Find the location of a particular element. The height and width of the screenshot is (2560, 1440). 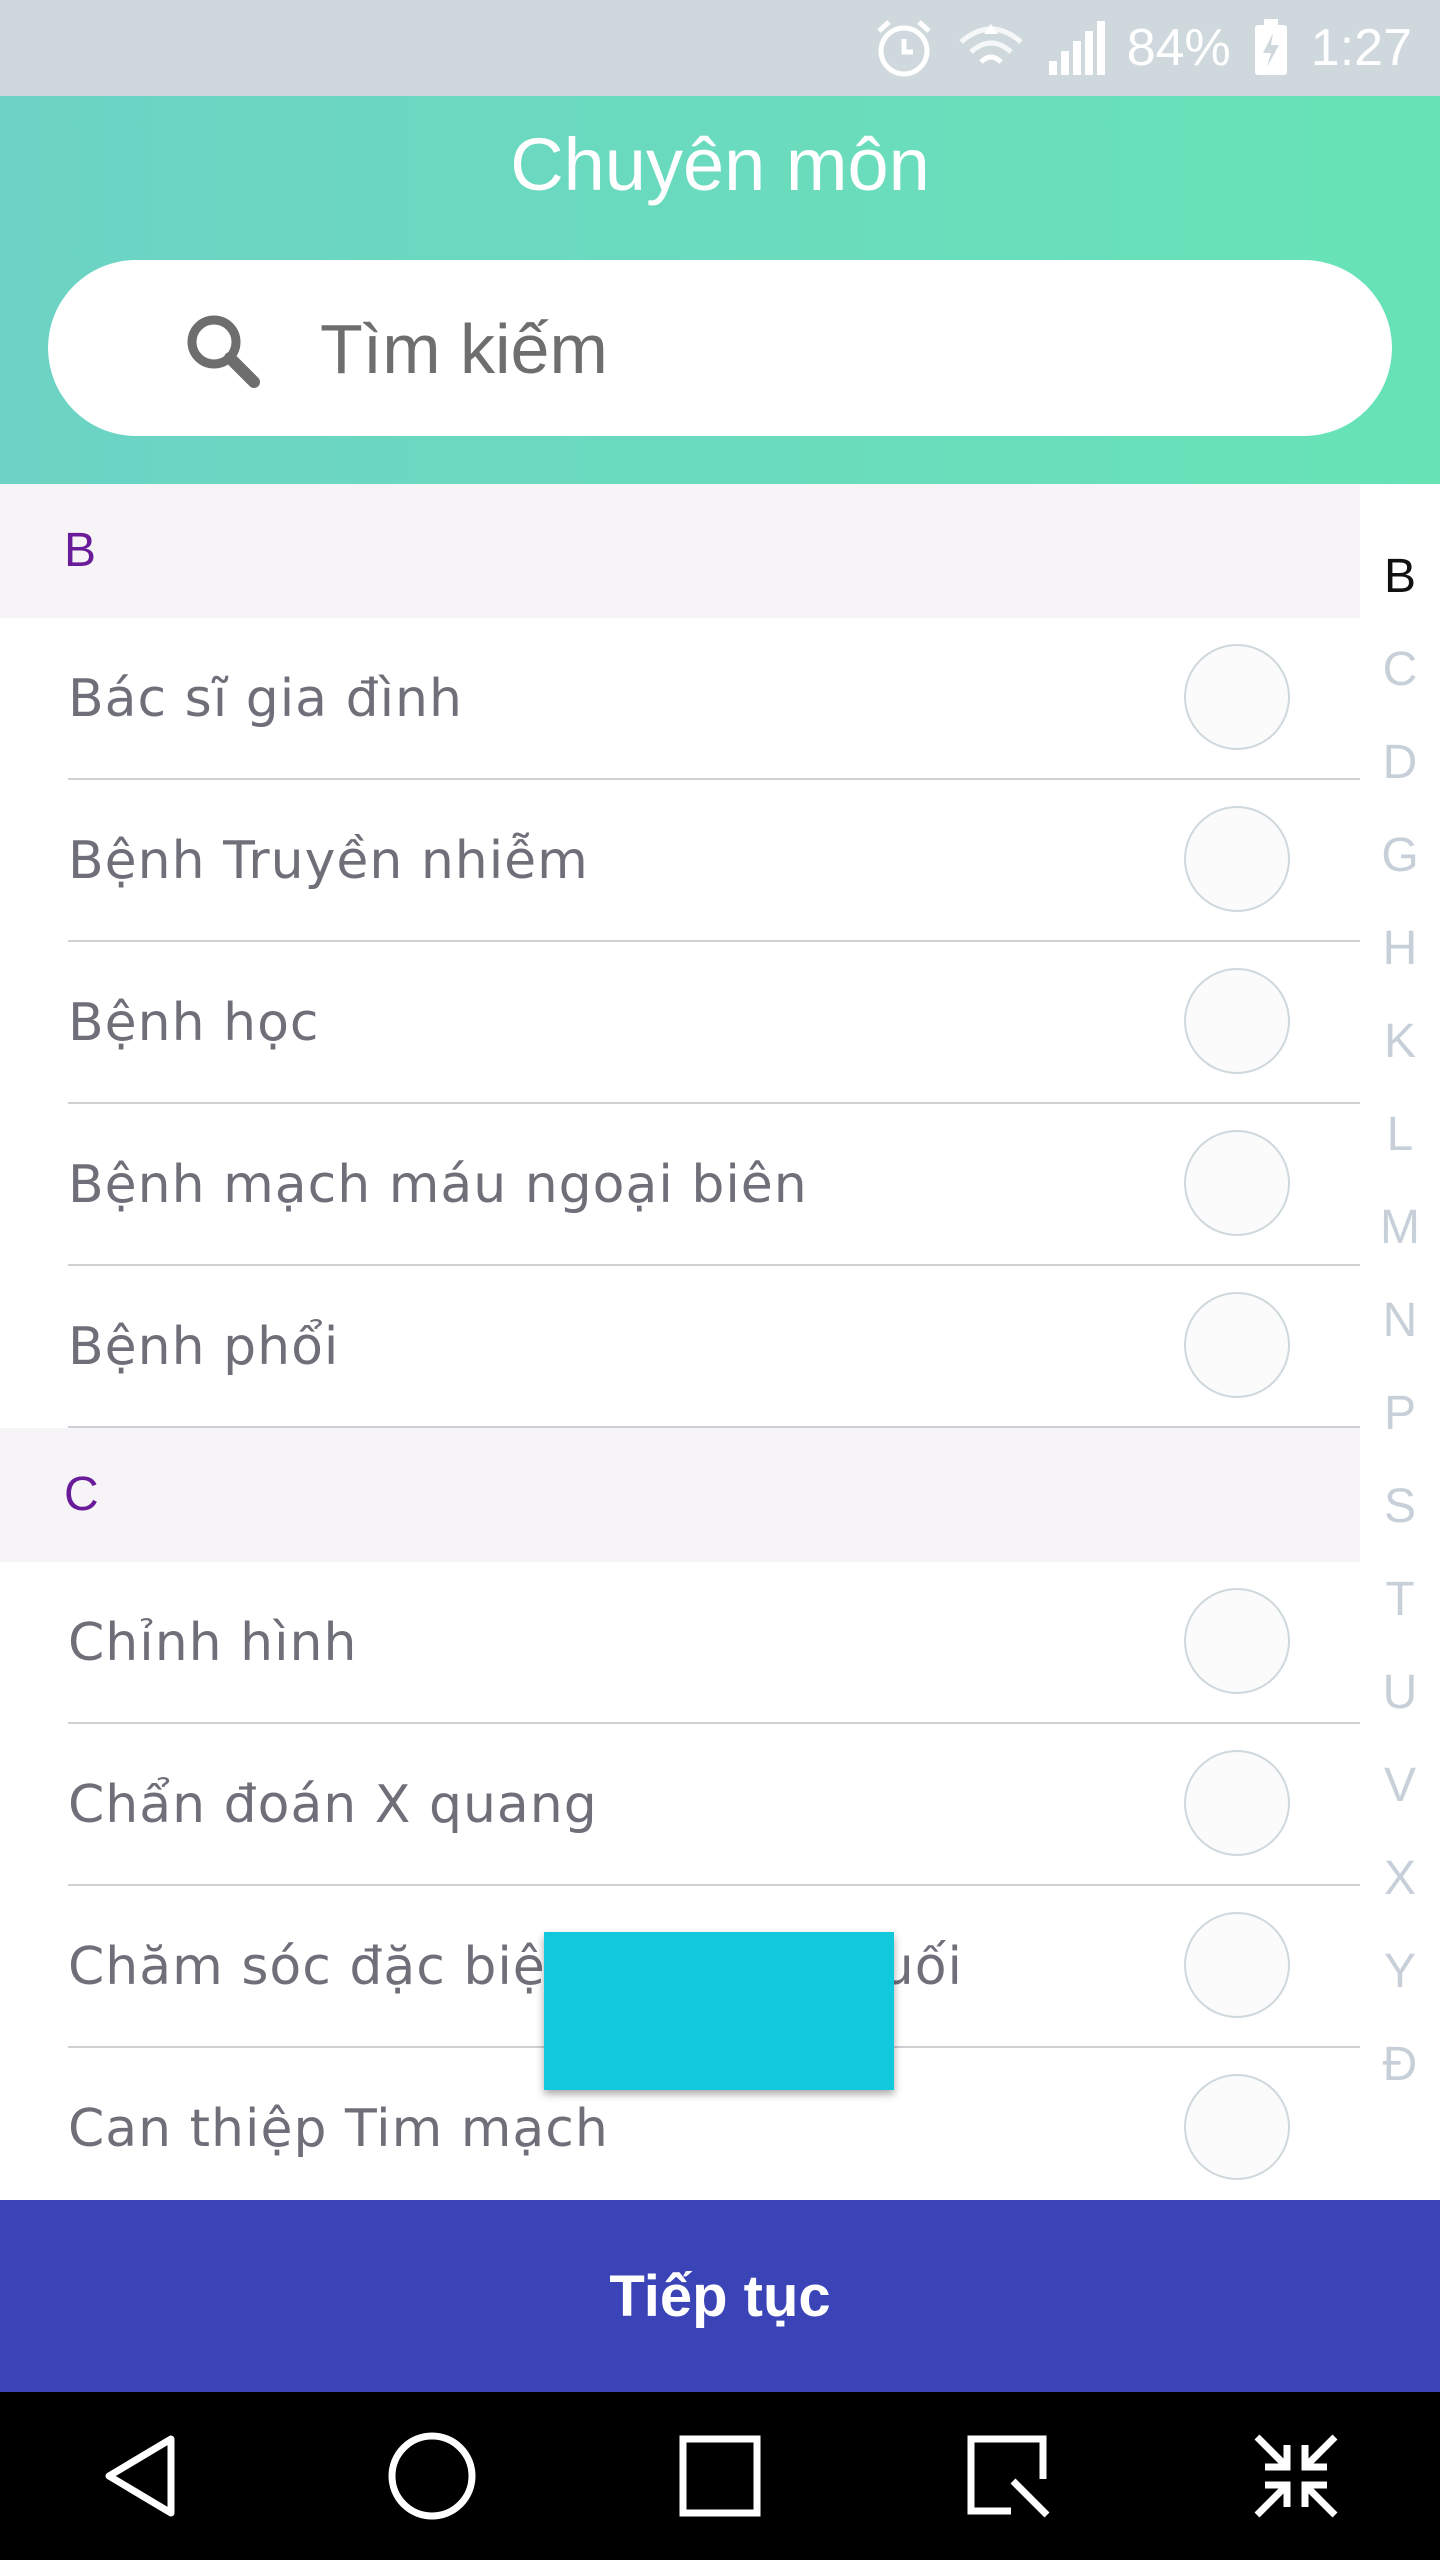

section-letter: B is located at coordinates (80, 550).